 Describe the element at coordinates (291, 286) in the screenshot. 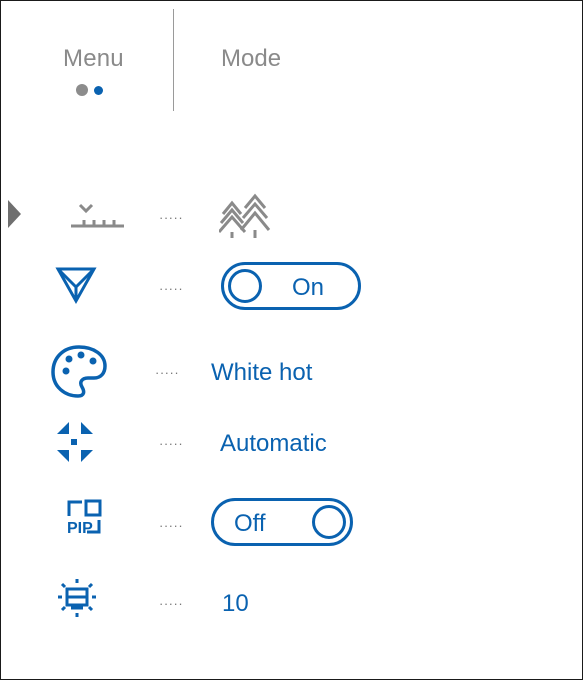

I see `filter-toggle: On` at that location.